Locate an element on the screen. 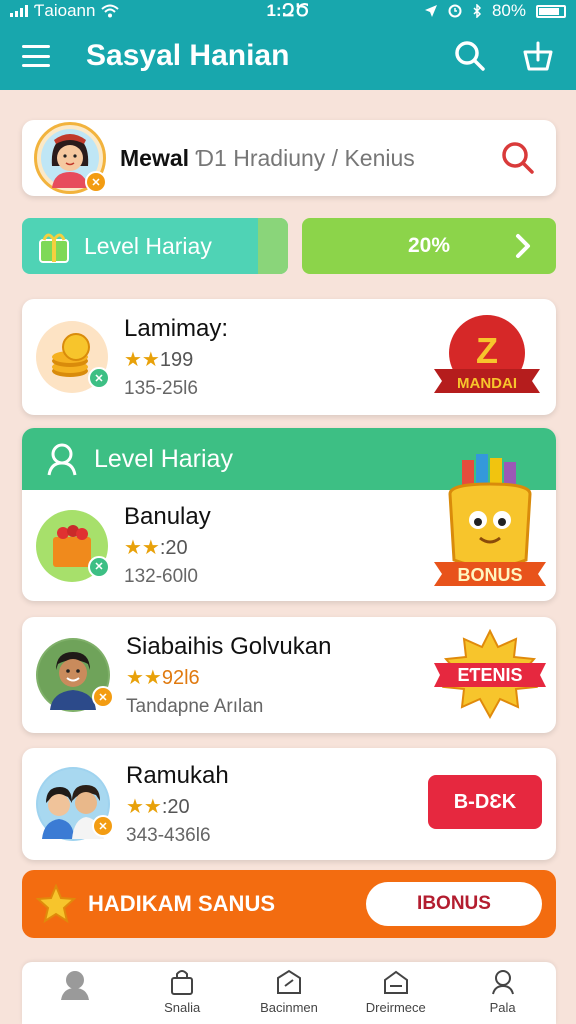  status-bar: Ƭaioann 1:ԶԾ 80% is located at coordinates (288, 11).